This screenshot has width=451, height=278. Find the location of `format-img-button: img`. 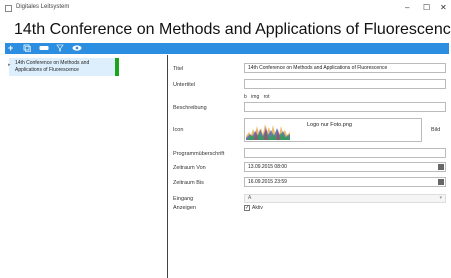

format-img-button: img is located at coordinates (255, 97).